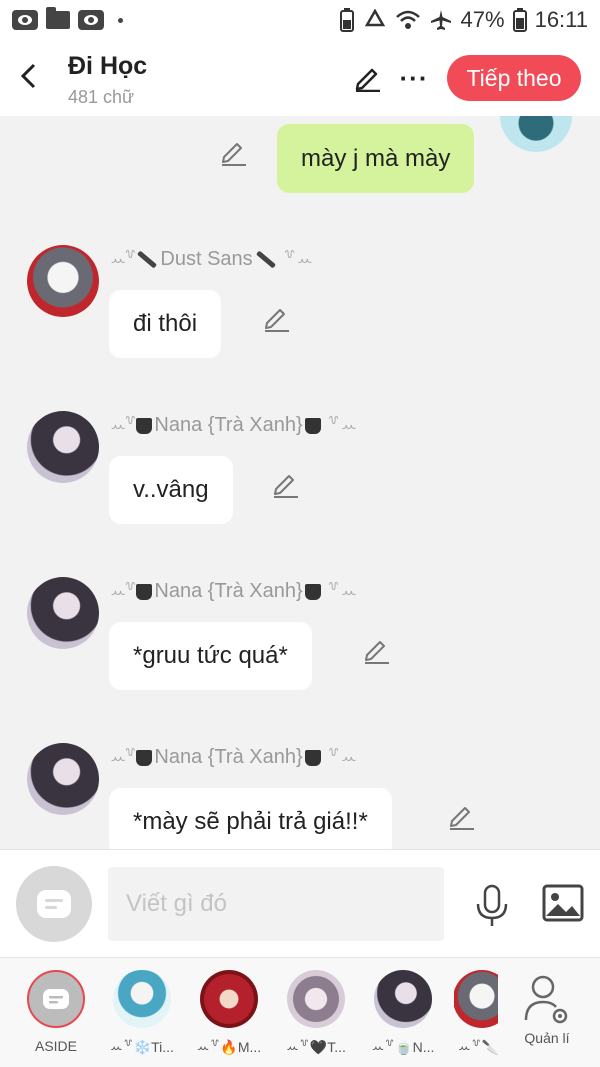  Describe the element at coordinates (300, 78) in the screenshot. I see `story-header: Đi Học 481 chữ ··· Tiếp theo` at that location.